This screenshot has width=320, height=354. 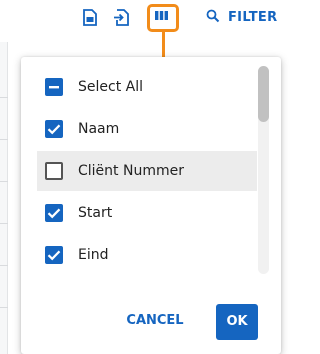 I want to click on highlight-box, so click(x=163, y=18).